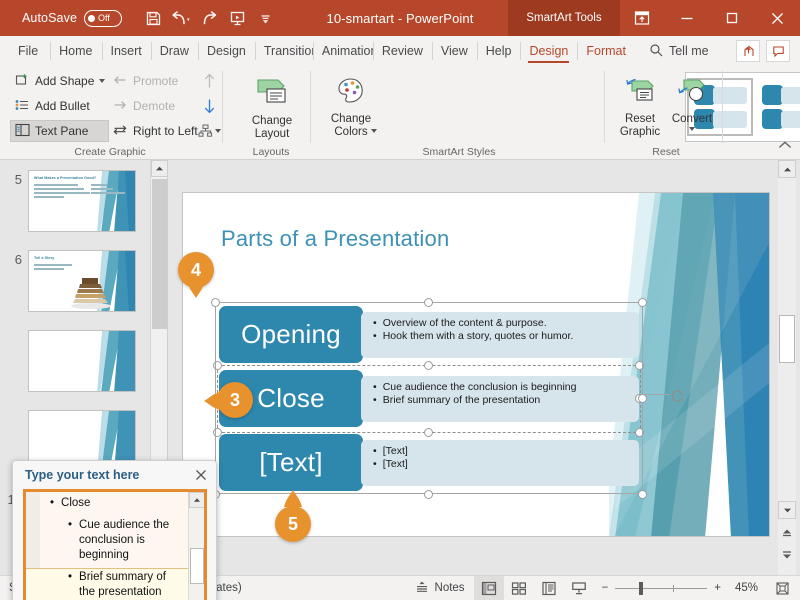 Image resolution: width=800 pixels, height=600 pixels. What do you see at coordinates (549, 588) in the screenshot?
I see `reading-view-button` at bounding box center [549, 588].